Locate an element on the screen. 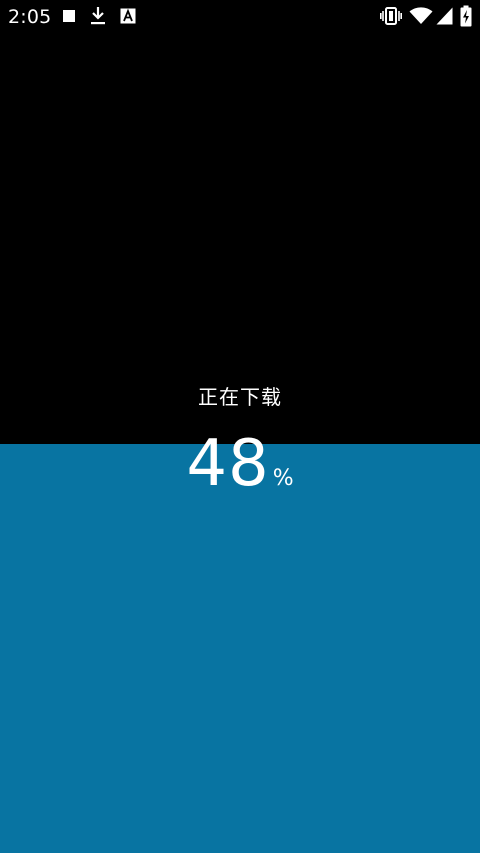 This screenshot has width=480, height=853. download-status-label: 正在下载 is located at coordinates (240, 397).